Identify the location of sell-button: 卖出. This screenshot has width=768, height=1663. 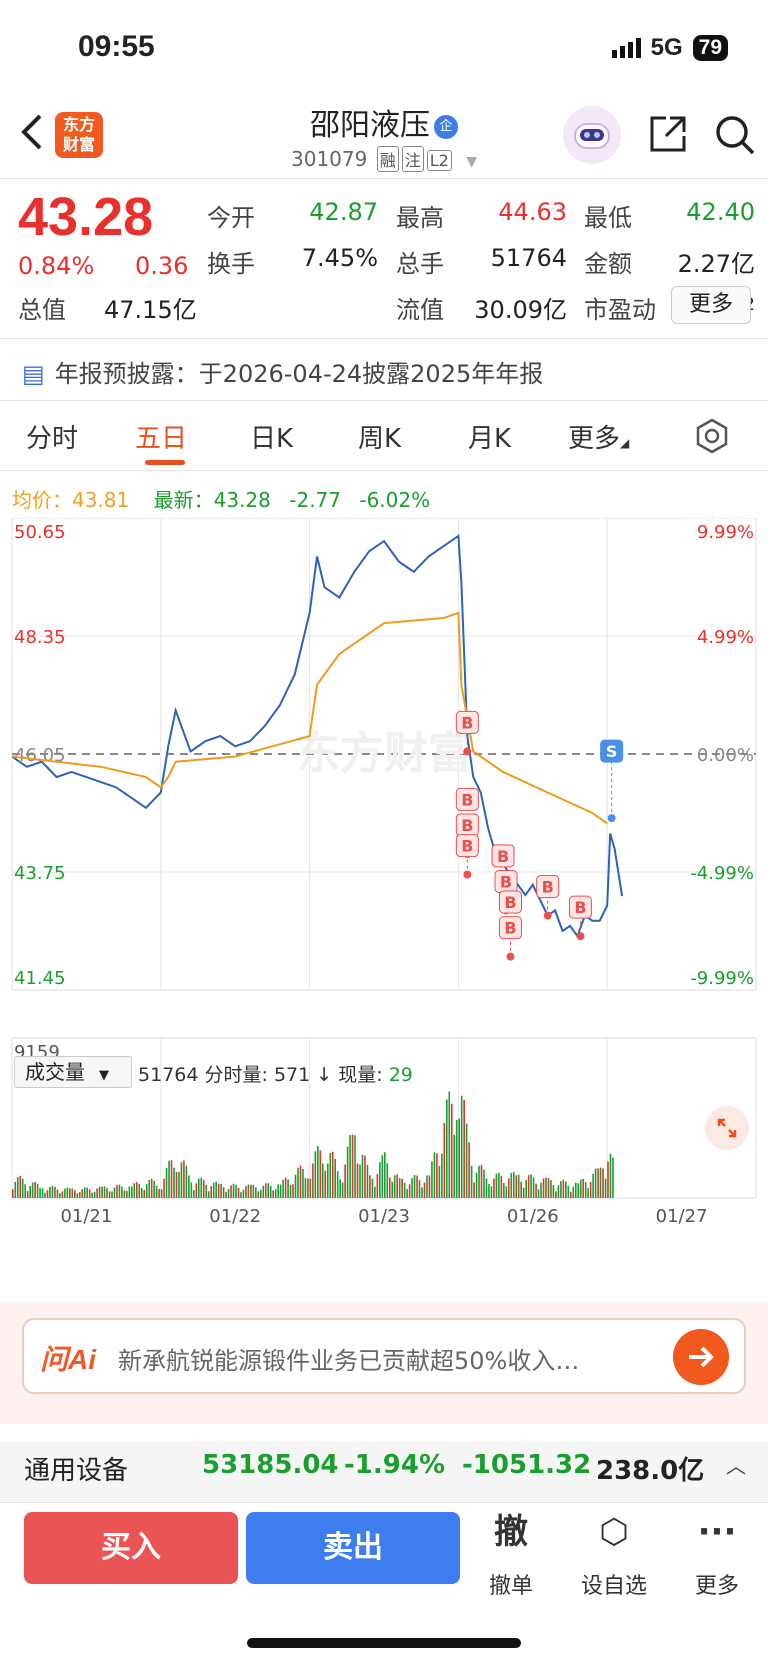
(353, 1548).